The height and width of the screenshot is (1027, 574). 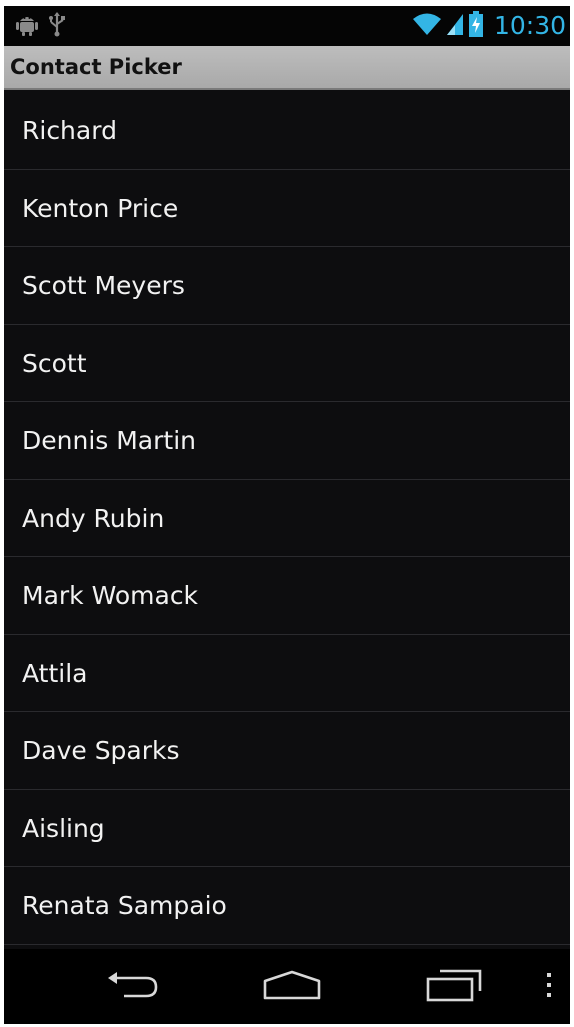 I want to click on contact-name: Dave Sparks, so click(x=101, y=750).